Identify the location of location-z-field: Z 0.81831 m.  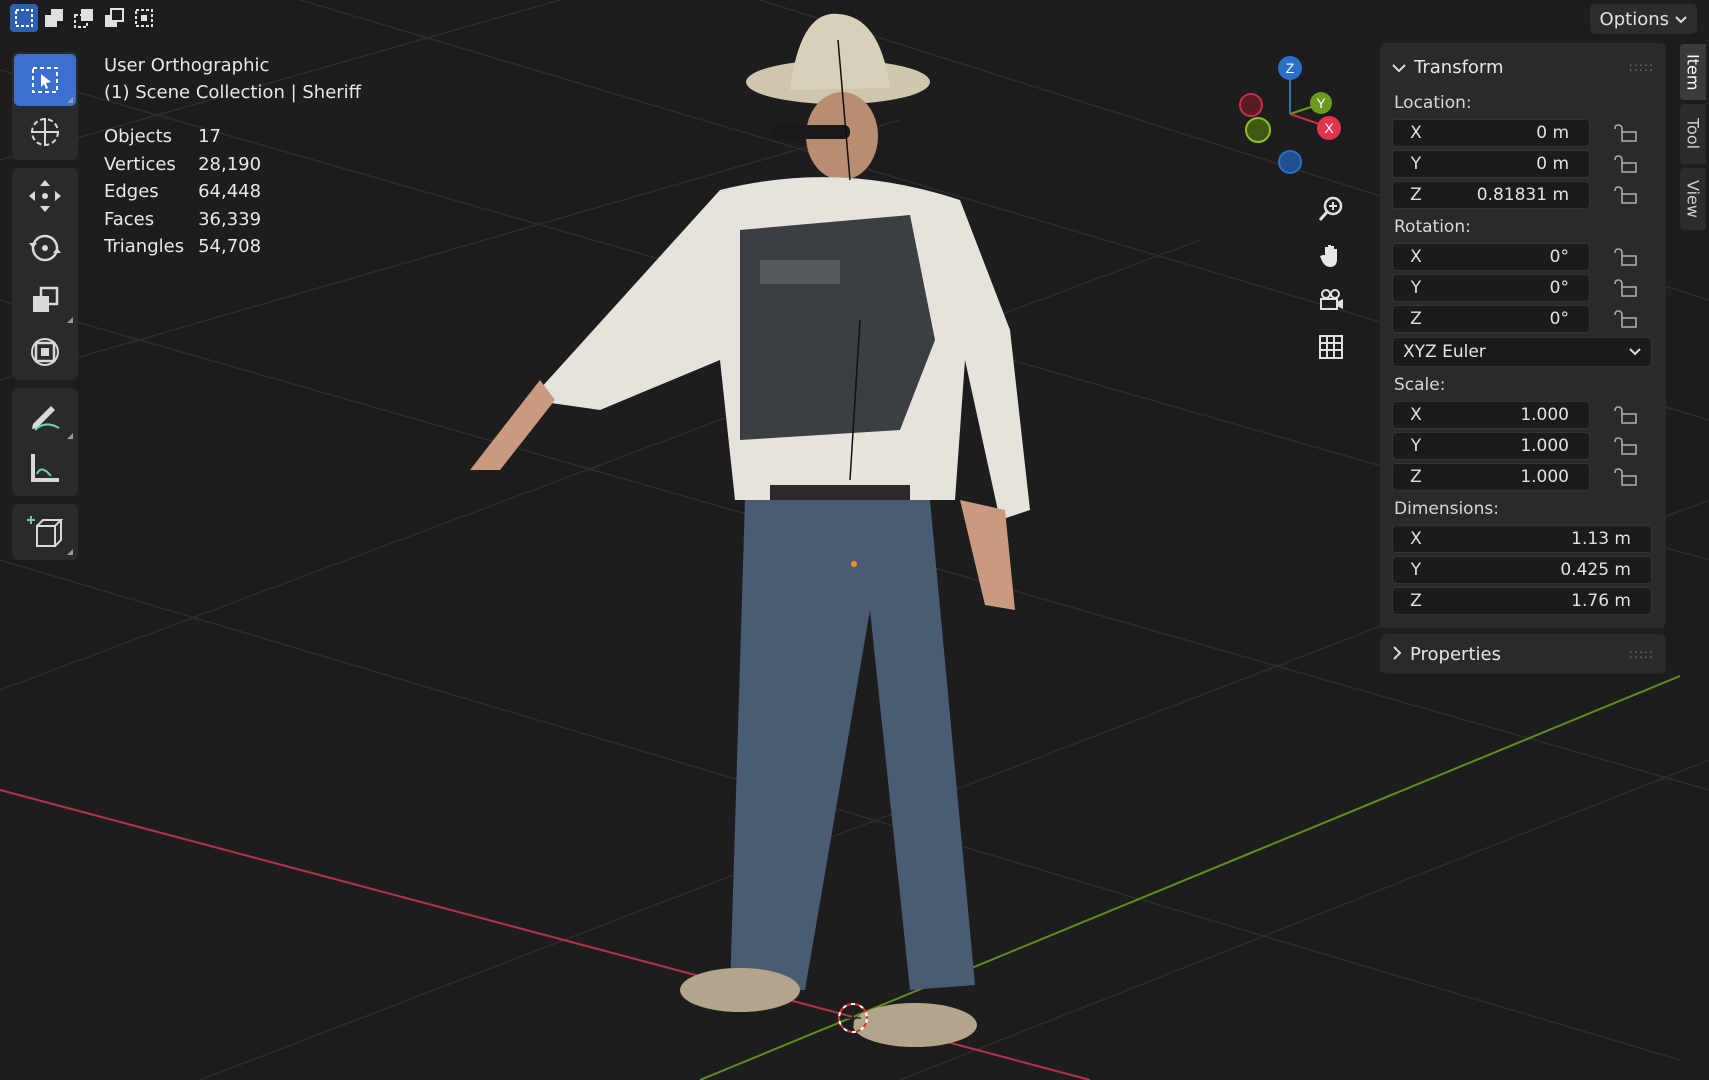
(1491, 195).